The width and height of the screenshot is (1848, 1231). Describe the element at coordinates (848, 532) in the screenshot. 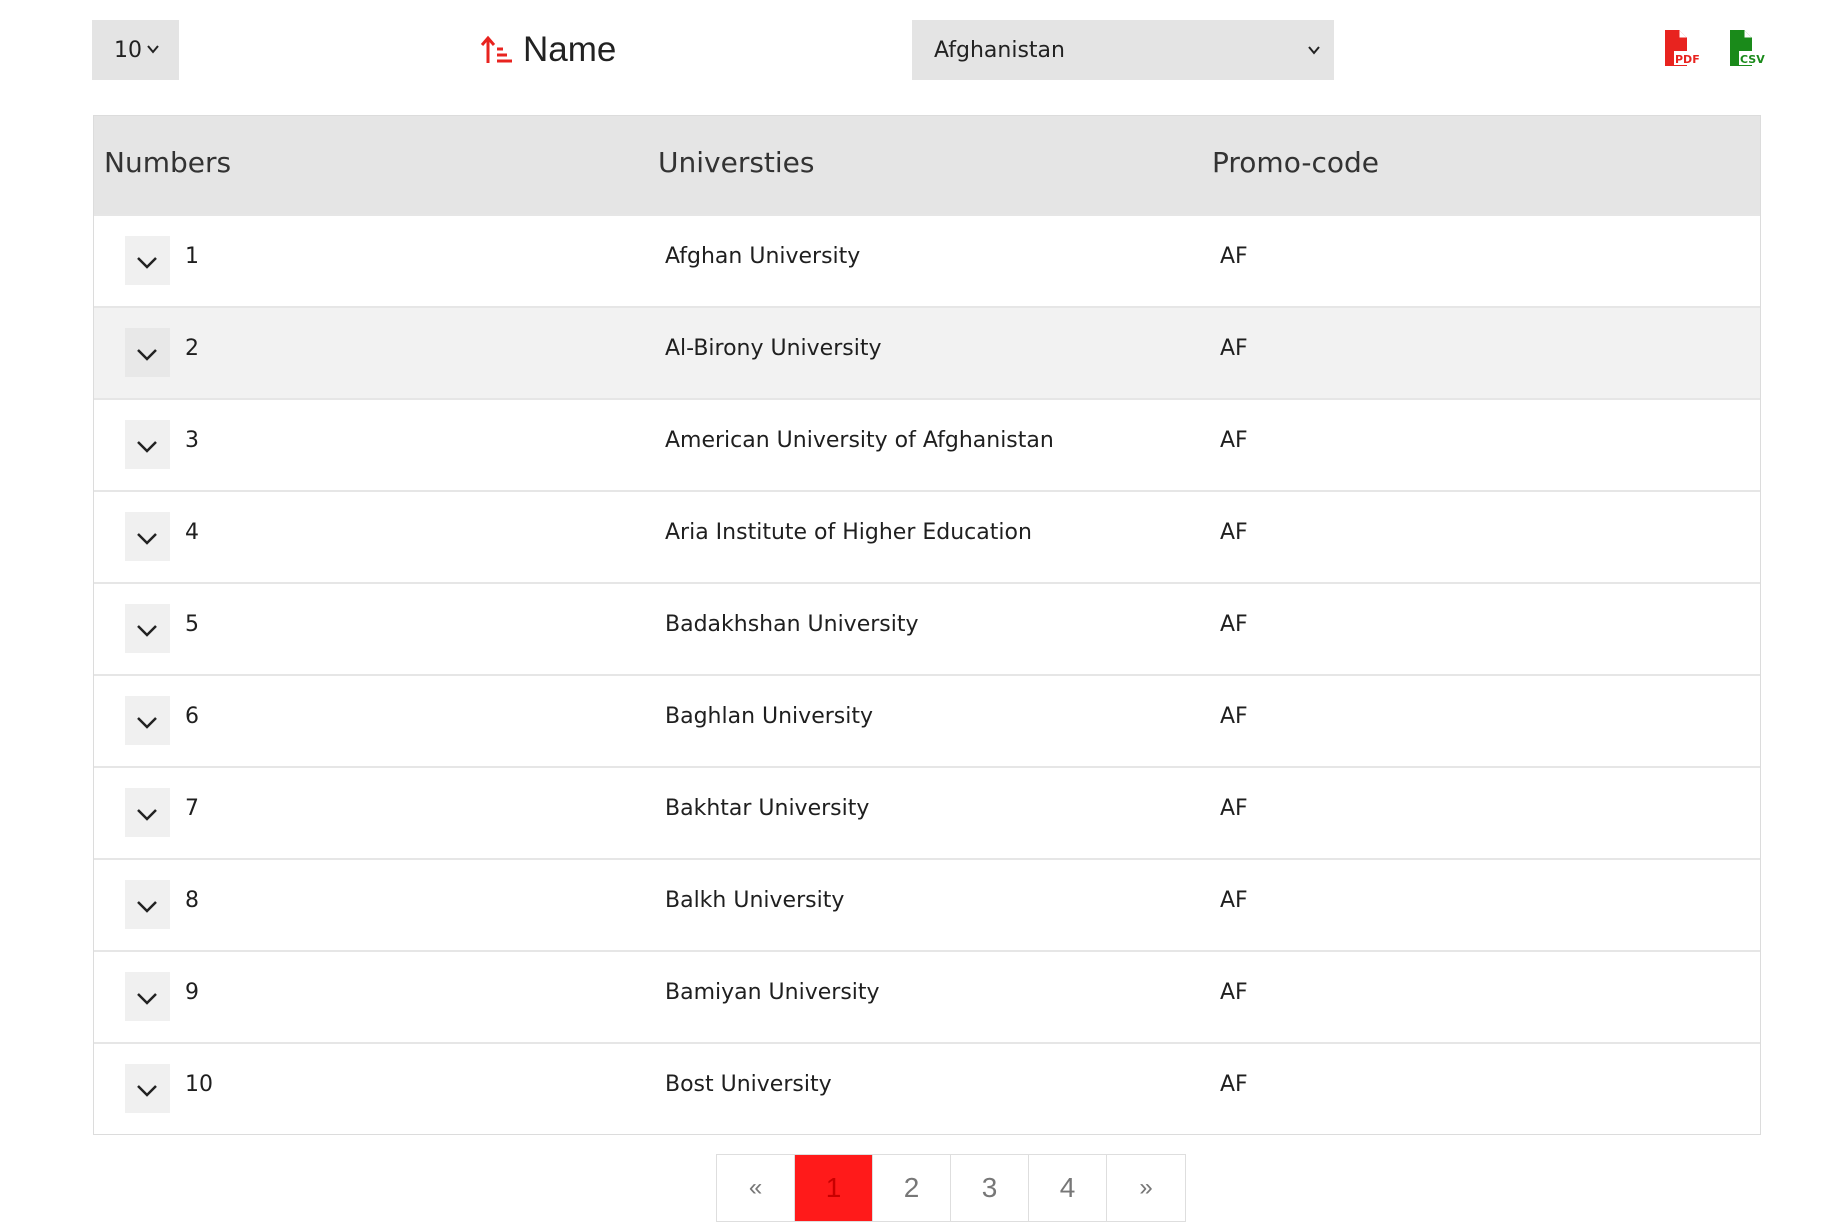

I see `university-name: Aria Institute of Higher Education` at that location.